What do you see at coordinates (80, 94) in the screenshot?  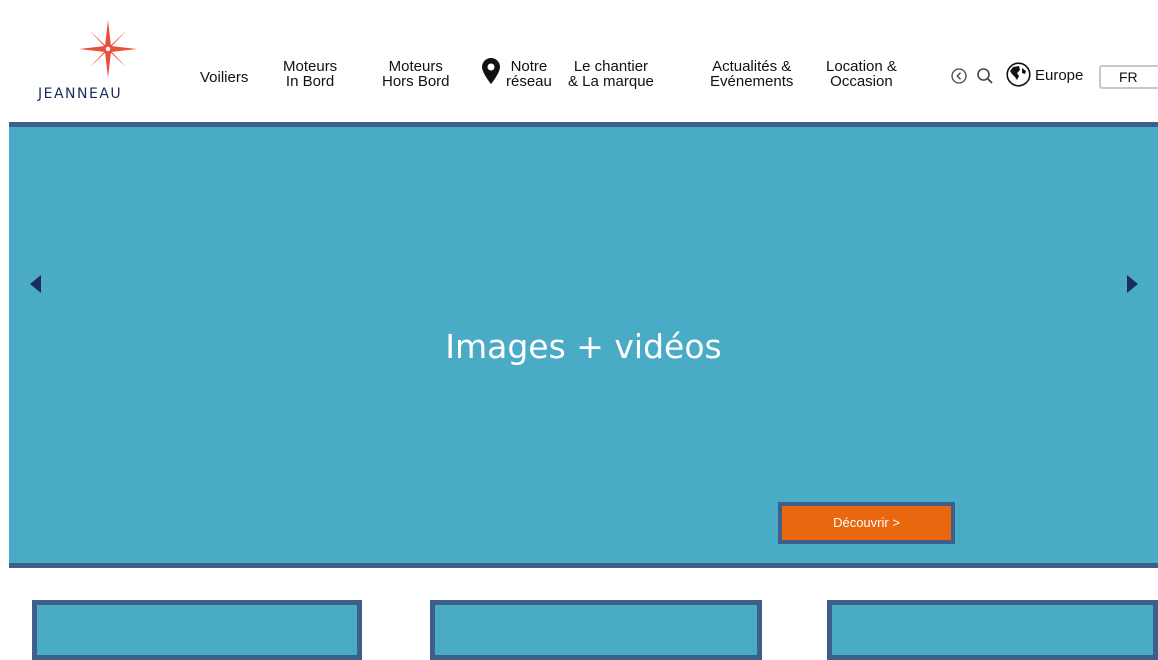 I see `logo-wordmark: JEANNEAU` at bounding box center [80, 94].